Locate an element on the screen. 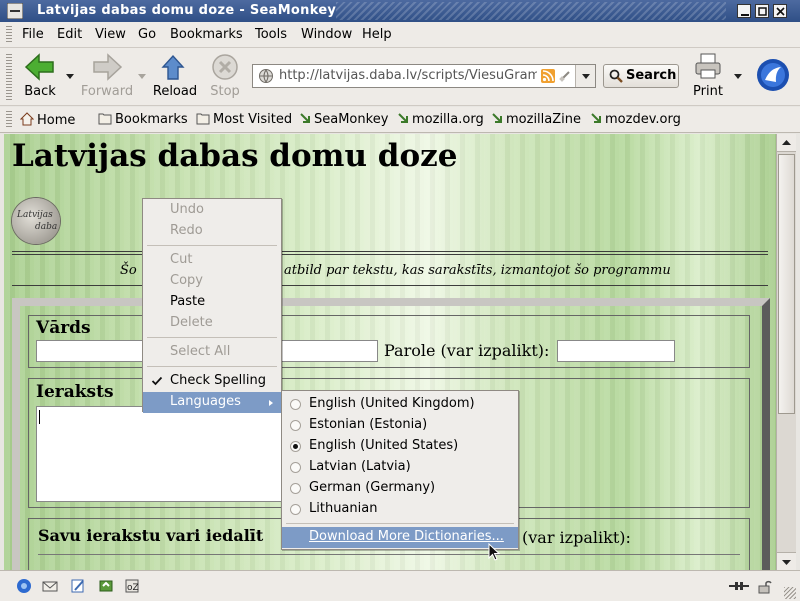 The height and width of the screenshot is (601, 800). security-icon is located at coordinates (564, 76).